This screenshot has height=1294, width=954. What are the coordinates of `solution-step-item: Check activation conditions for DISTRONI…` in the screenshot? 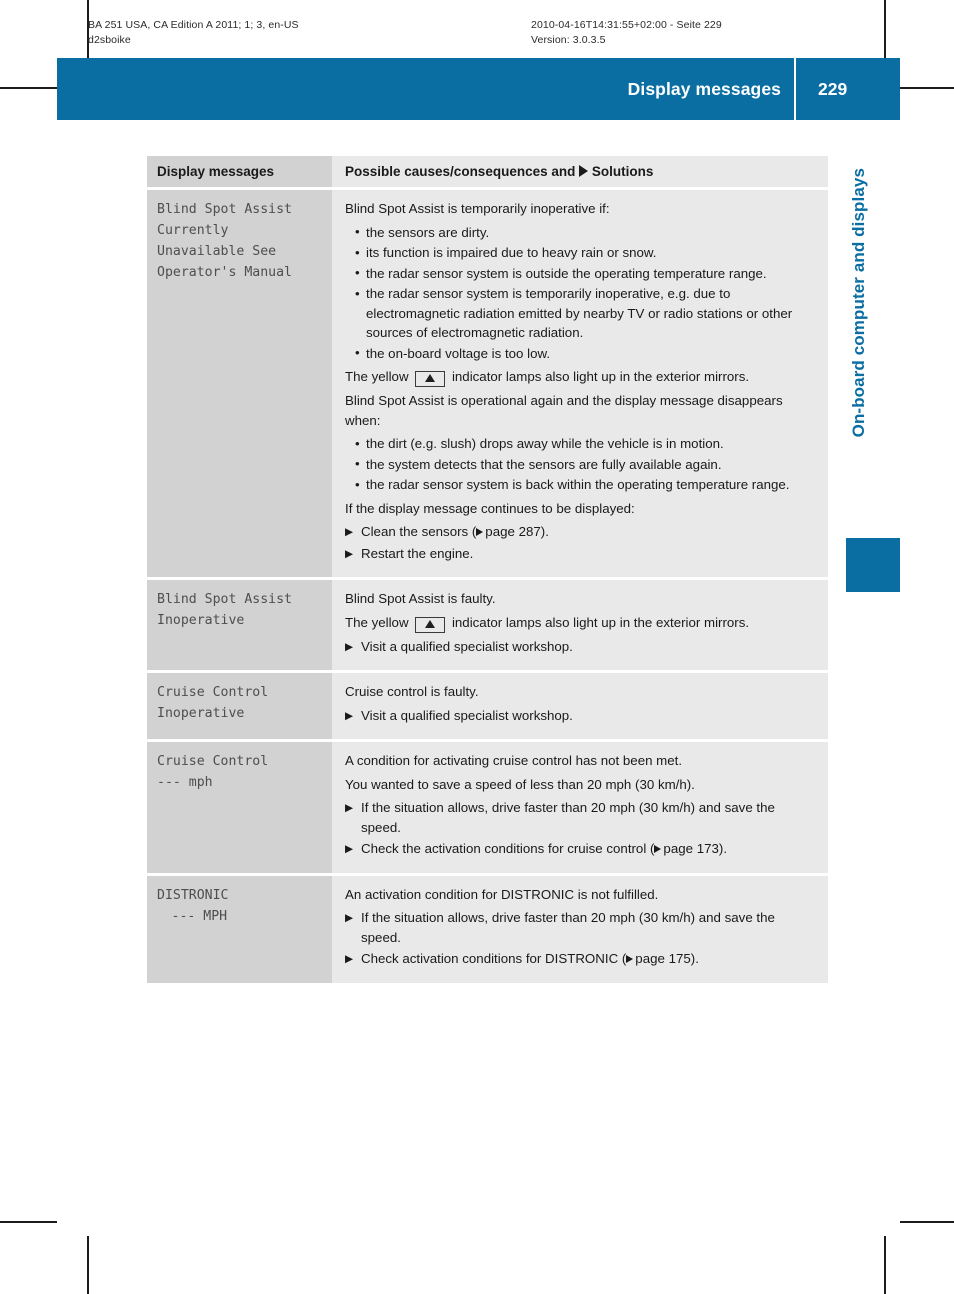 It's located at (579, 959).